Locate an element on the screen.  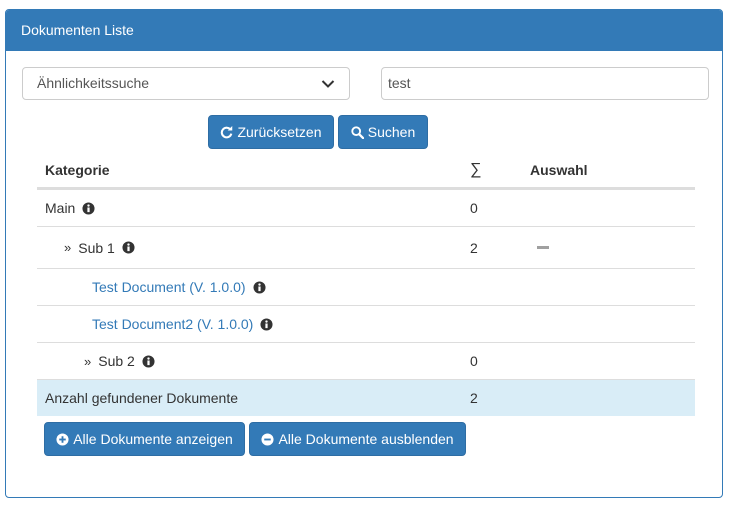
hide-all-documents-button: Alle Dokumente ausblenden is located at coordinates (357, 439).